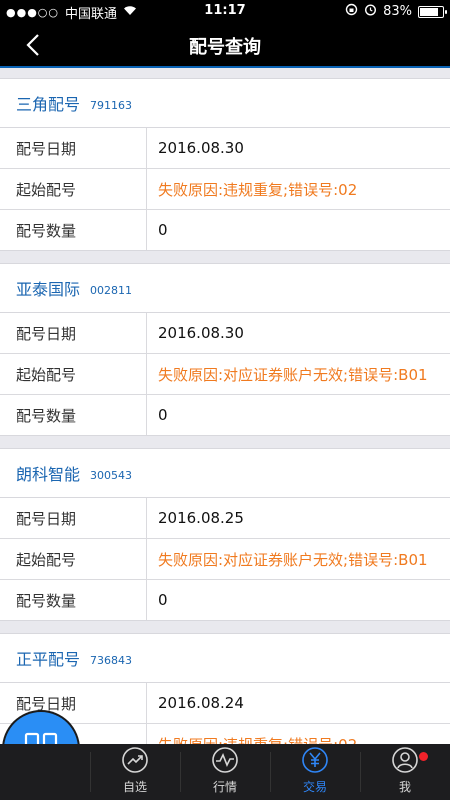 The width and height of the screenshot is (450, 800). I want to click on record-header: 朗科智能 300543, so click(225, 473).